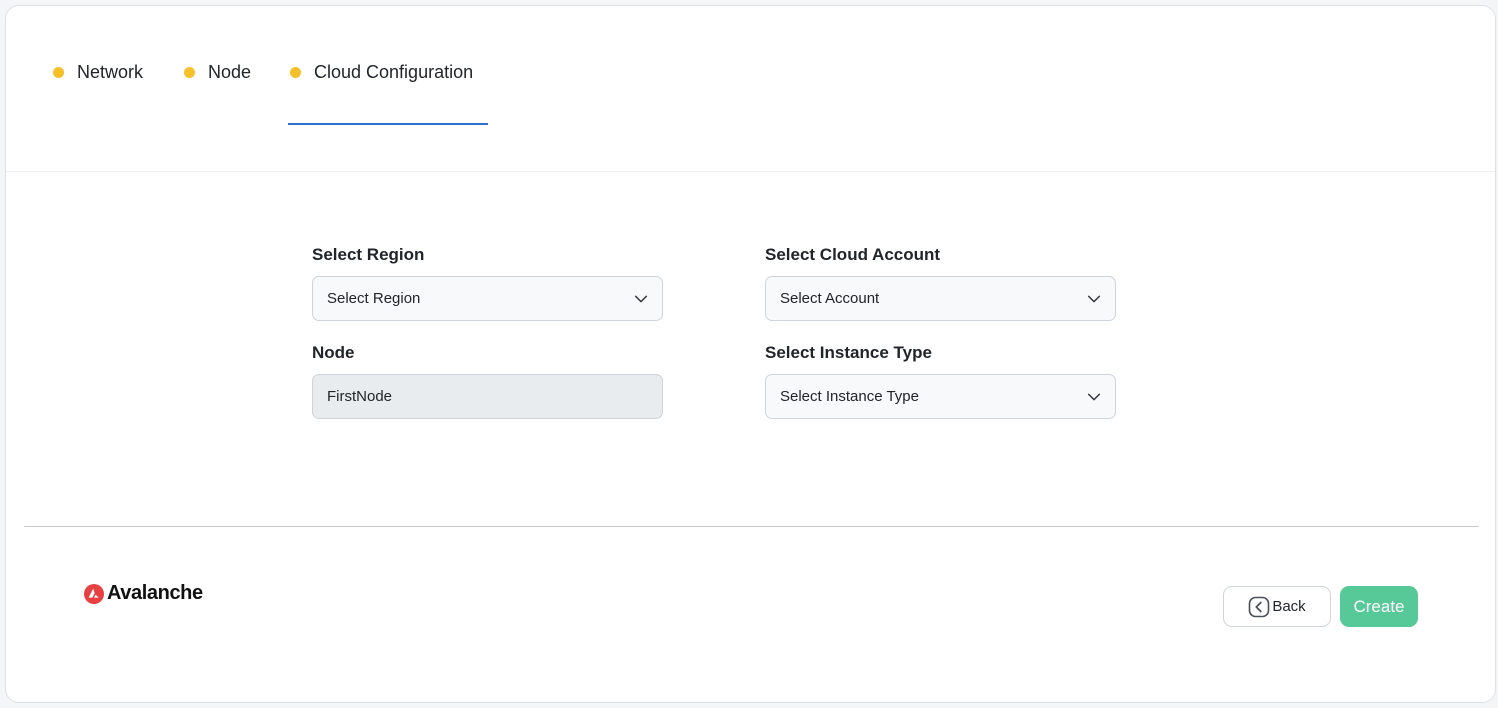 The height and width of the screenshot is (708, 1498). Describe the element at coordinates (848, 352) in the screenshot. I see `instance-type-label: Select Instance Type` at that location.